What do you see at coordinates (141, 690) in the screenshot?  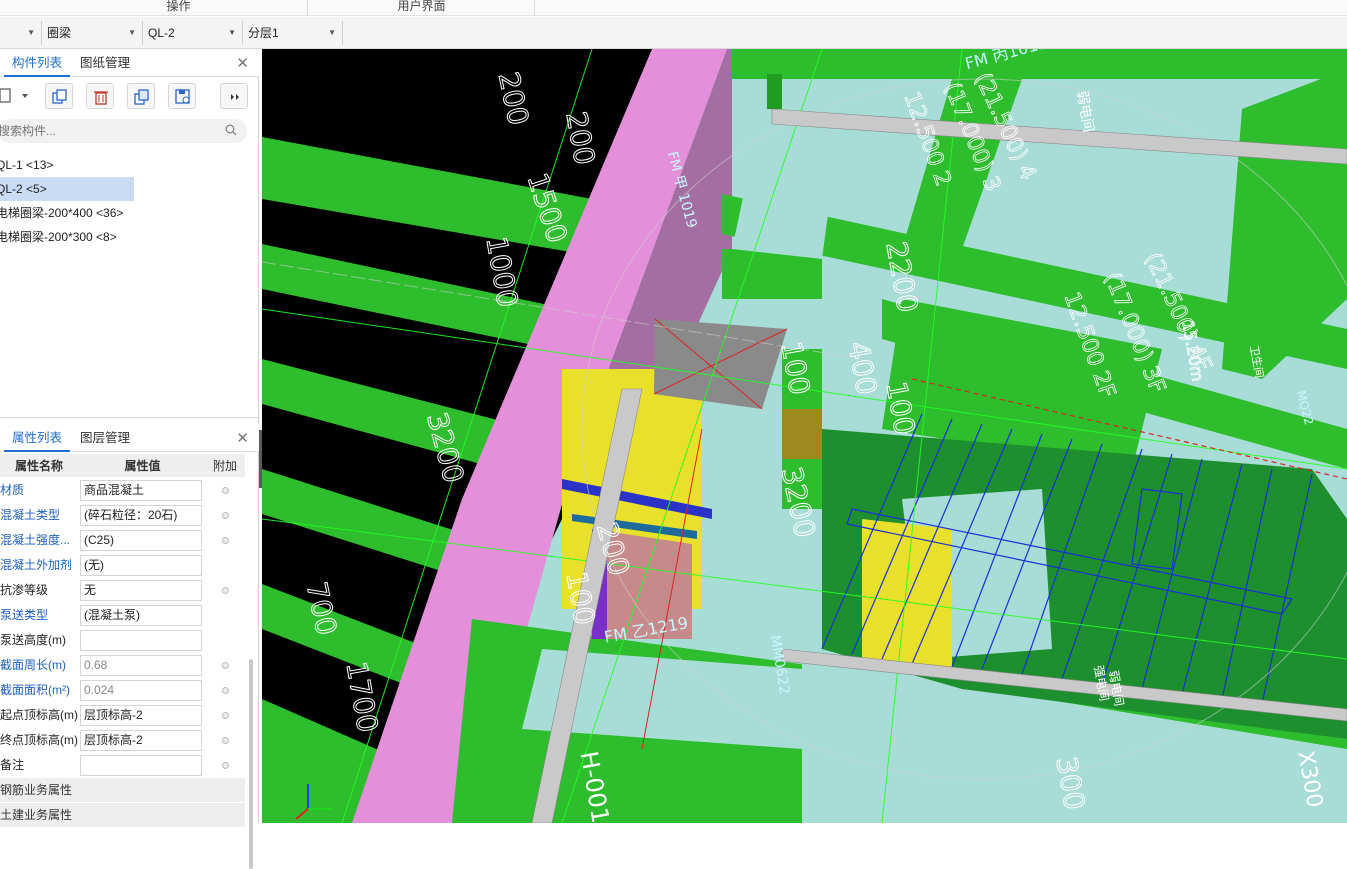 I see `property-value-field: 0.024` at bounding box center [141, 690].